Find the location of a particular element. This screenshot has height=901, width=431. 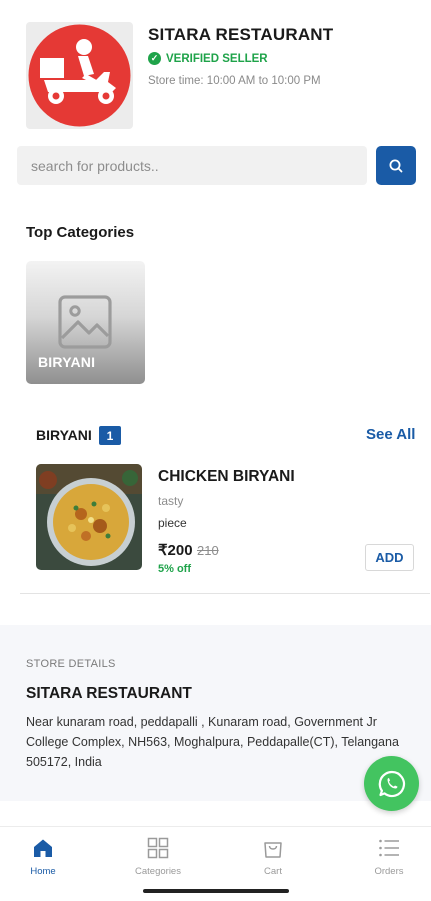

nav-orders-label: Orders is located at coordinates (389, 871).